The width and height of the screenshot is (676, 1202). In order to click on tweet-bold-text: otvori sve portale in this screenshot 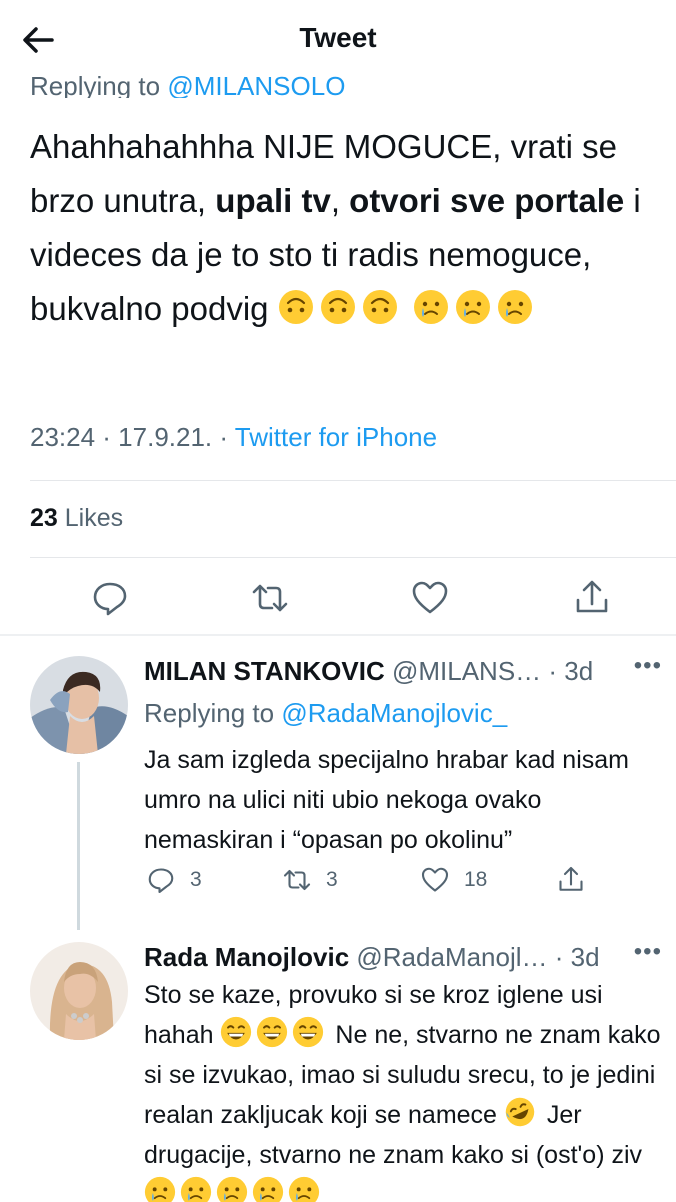, I will do `click(487, 200)`.